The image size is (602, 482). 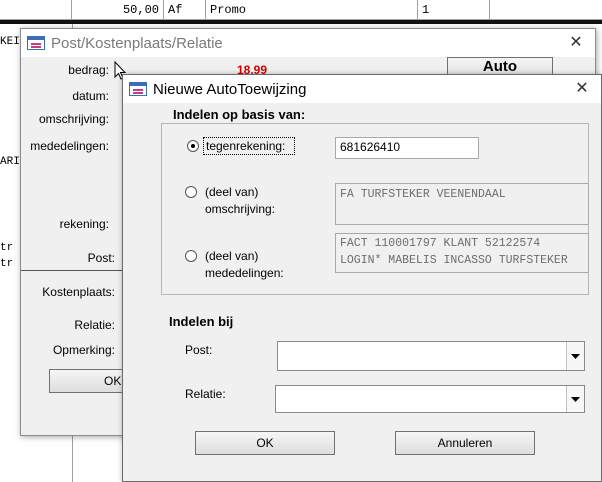 I want to click on dialog-title: Nieuwe AutoToewijzing, so click(x=230, y=89).